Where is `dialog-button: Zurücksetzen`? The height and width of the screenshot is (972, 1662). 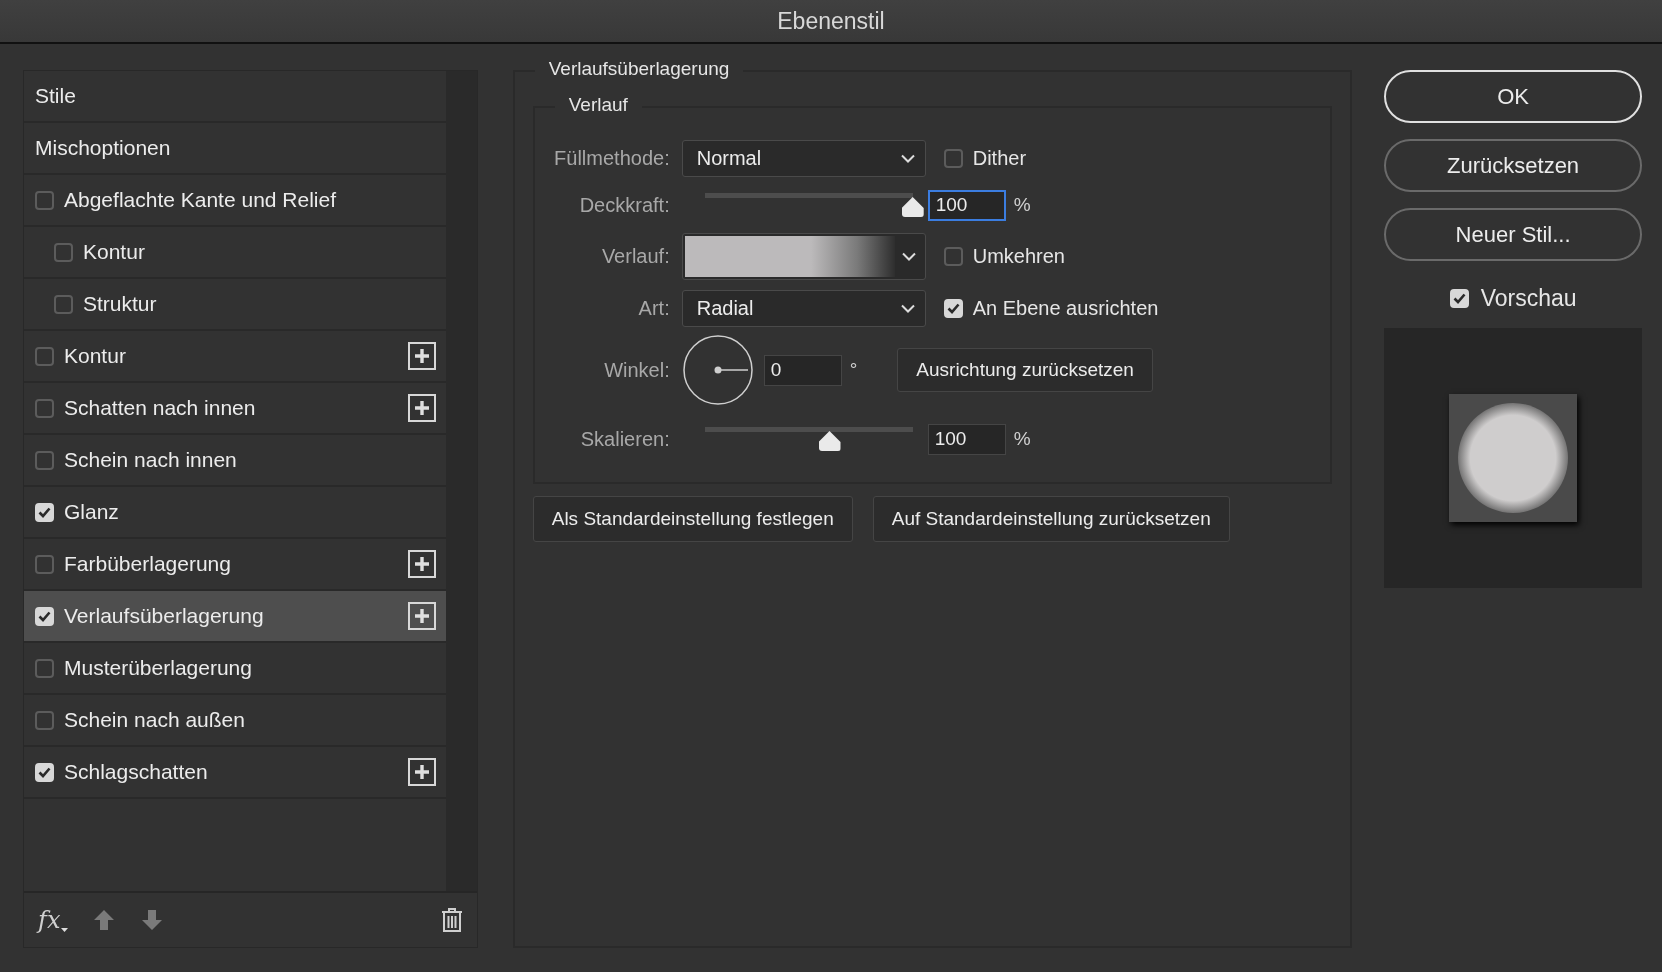 dialog-button: Zurücksetzen is located at coordinates (1513, 165).